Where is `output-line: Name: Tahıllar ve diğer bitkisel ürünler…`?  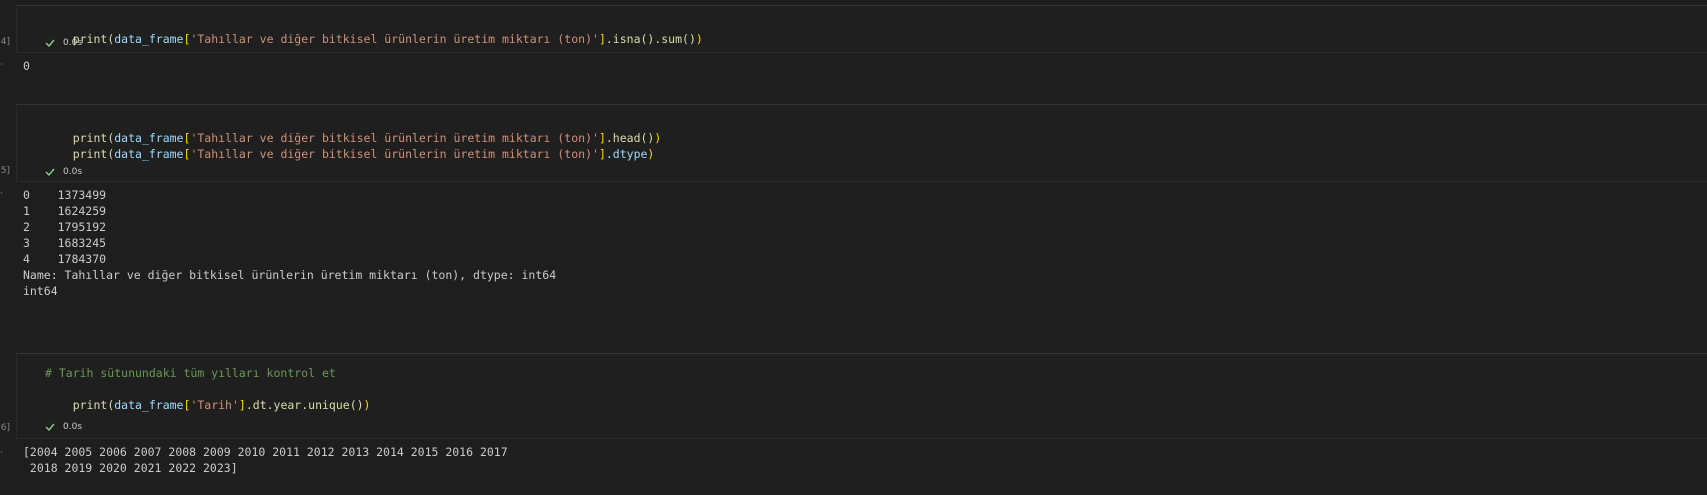 output-line: Name: Tahıllar ve diğer bitkisel ürünler… is located at coordinates (290, 275).